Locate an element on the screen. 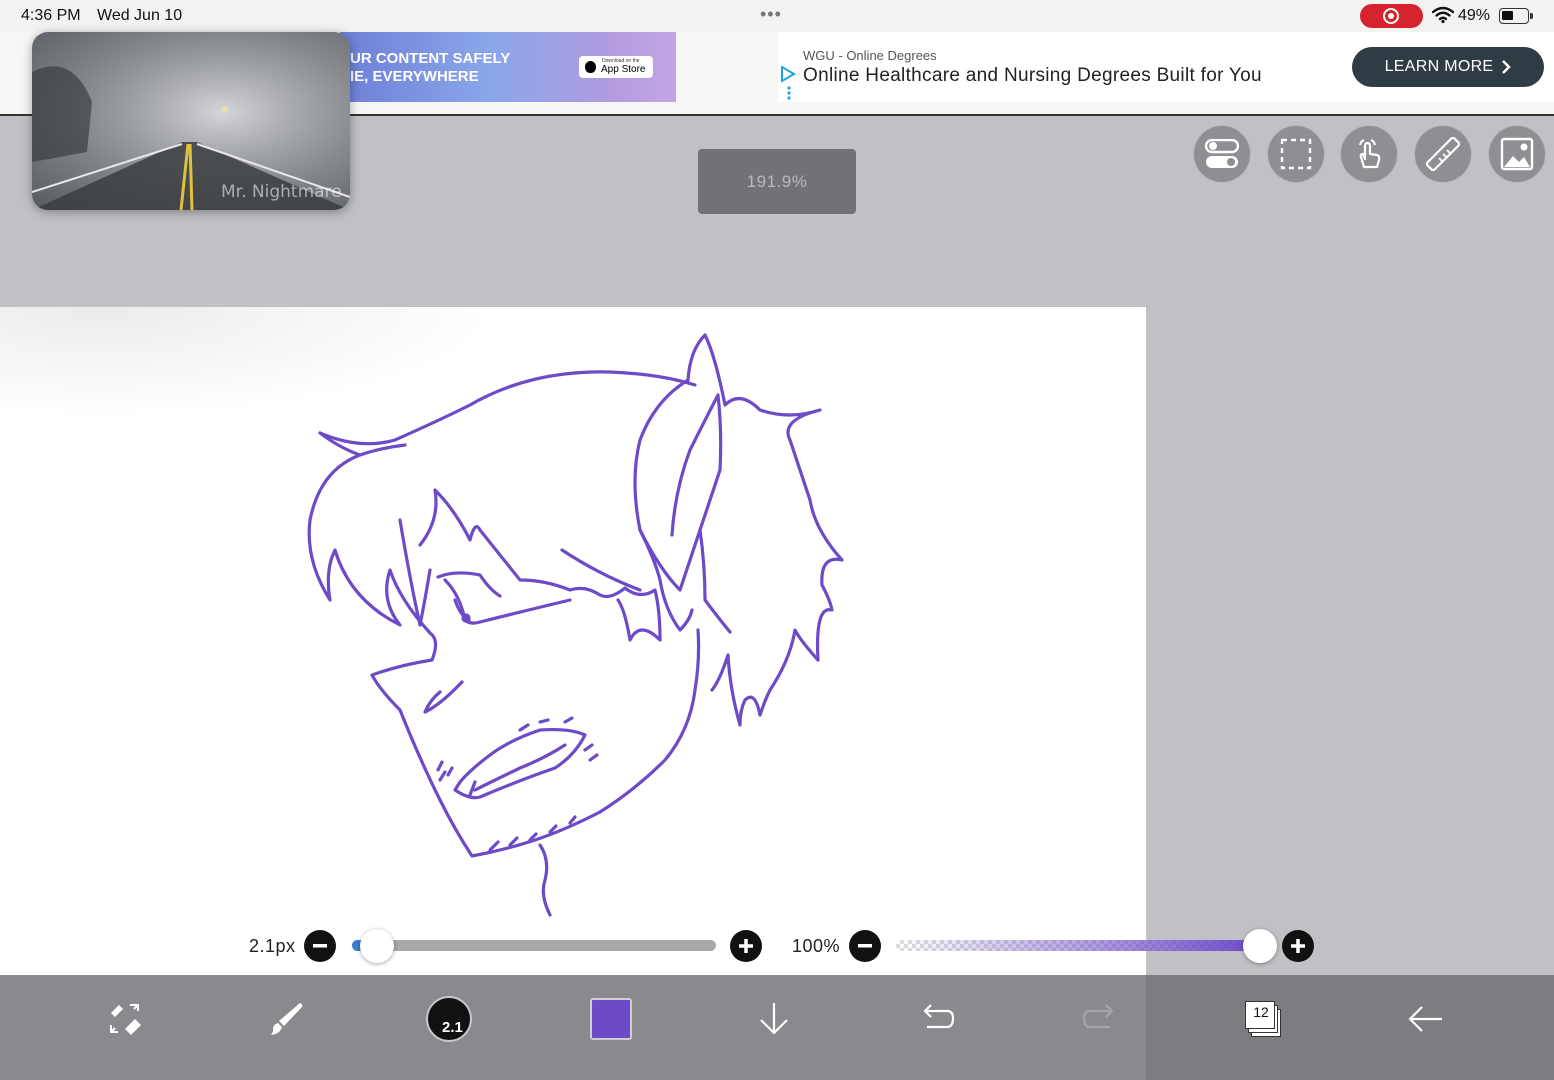 The width and height of the screenshot is (1554, 1080). bottom-toolbar: 2.1 12 is located at coordinates (777, 1027).